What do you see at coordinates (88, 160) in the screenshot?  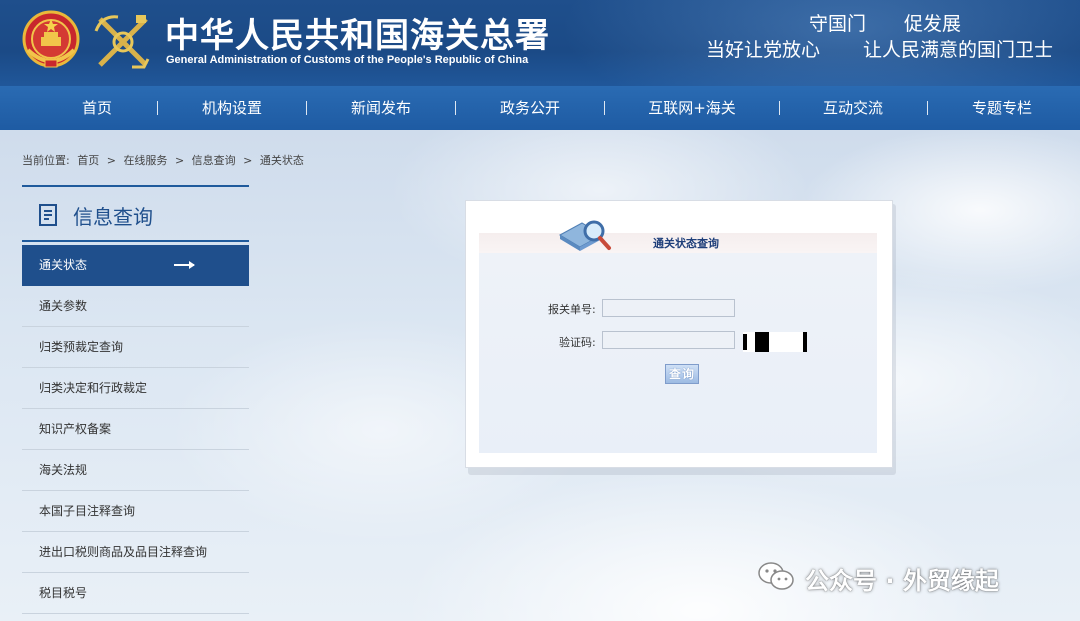 I see `breadcrumb-home: 首页` at bounding box center [88, 160].